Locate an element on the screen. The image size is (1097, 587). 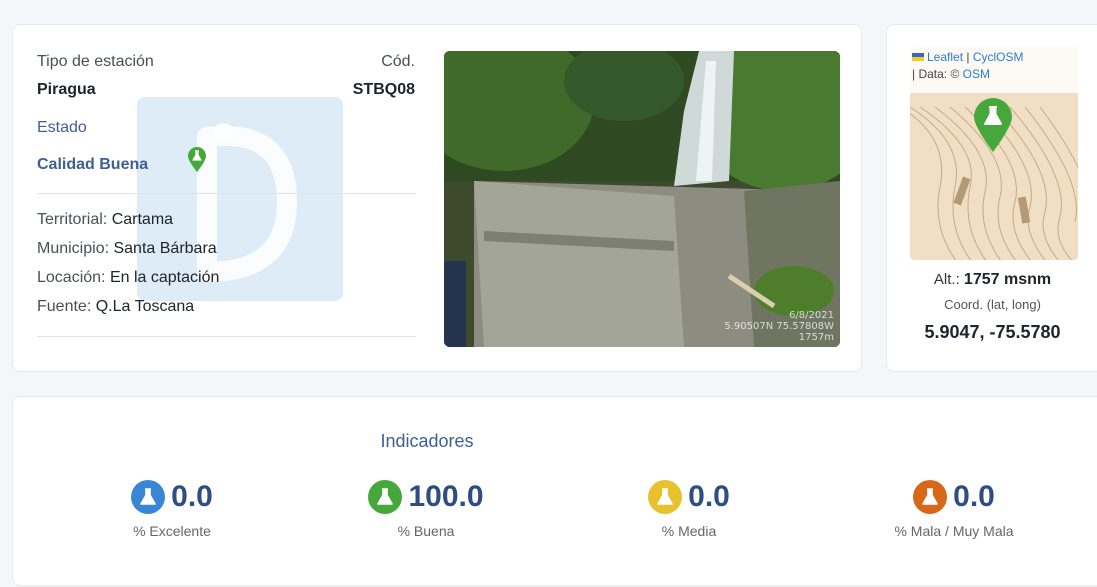
indicator-excelente: 0.0 % Excelente is located at coordinates (172, 508).